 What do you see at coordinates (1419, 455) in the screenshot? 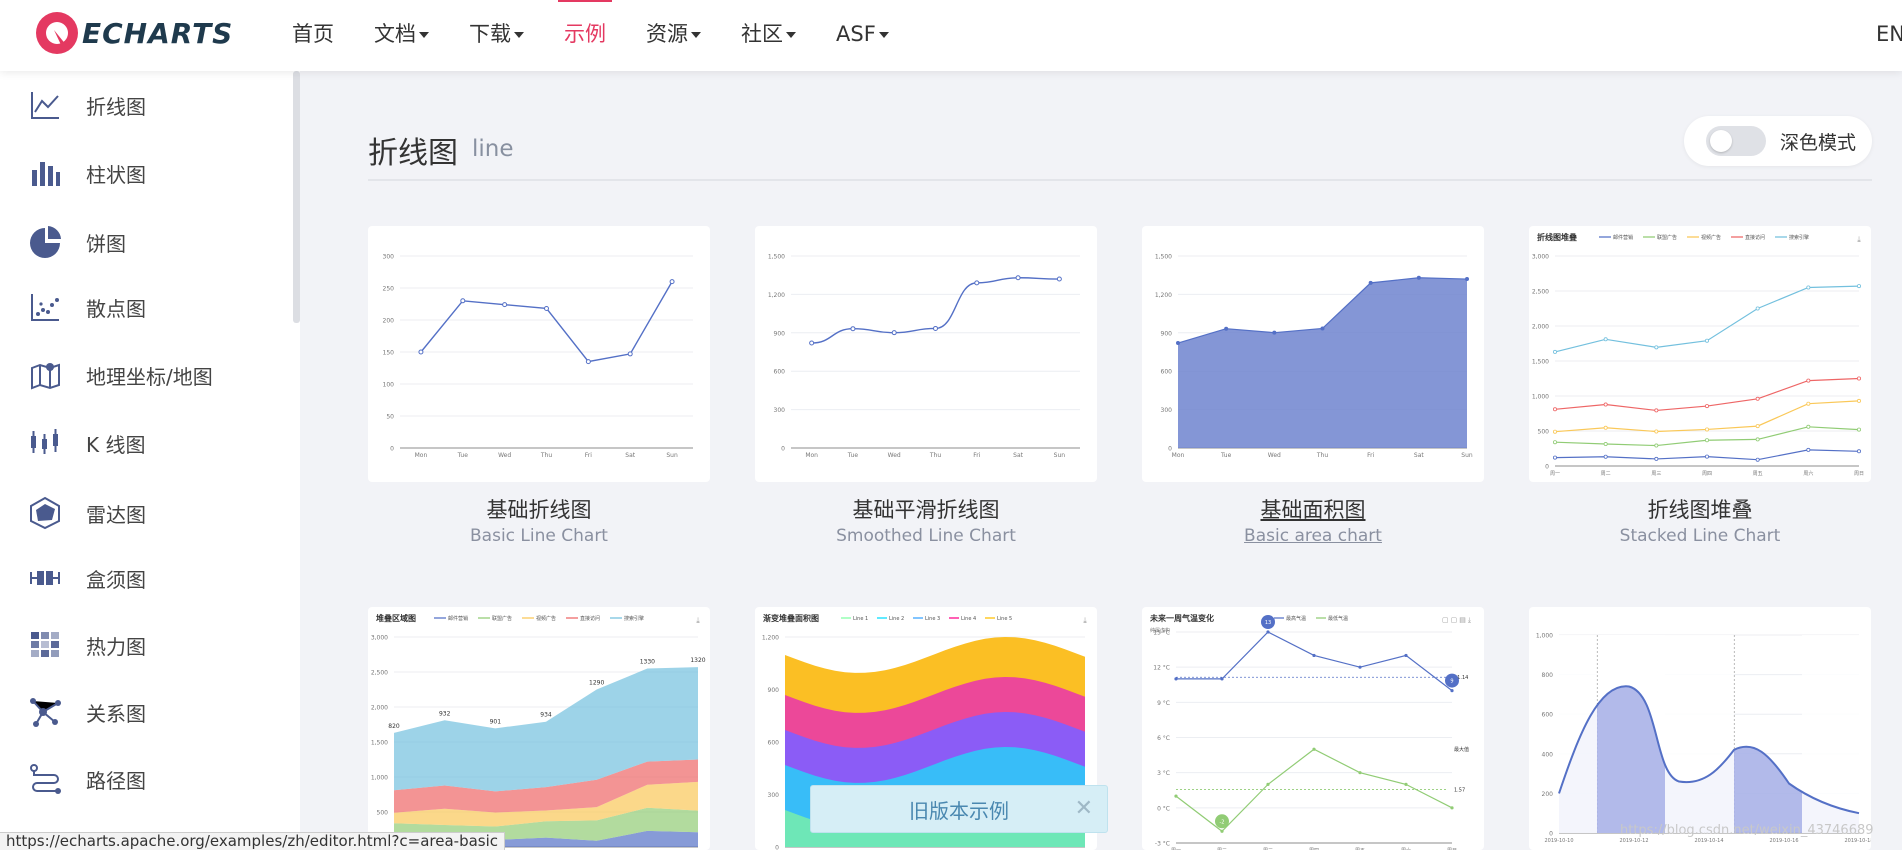
I see `tick-label: Sat` at bounding box center [1419, 455].